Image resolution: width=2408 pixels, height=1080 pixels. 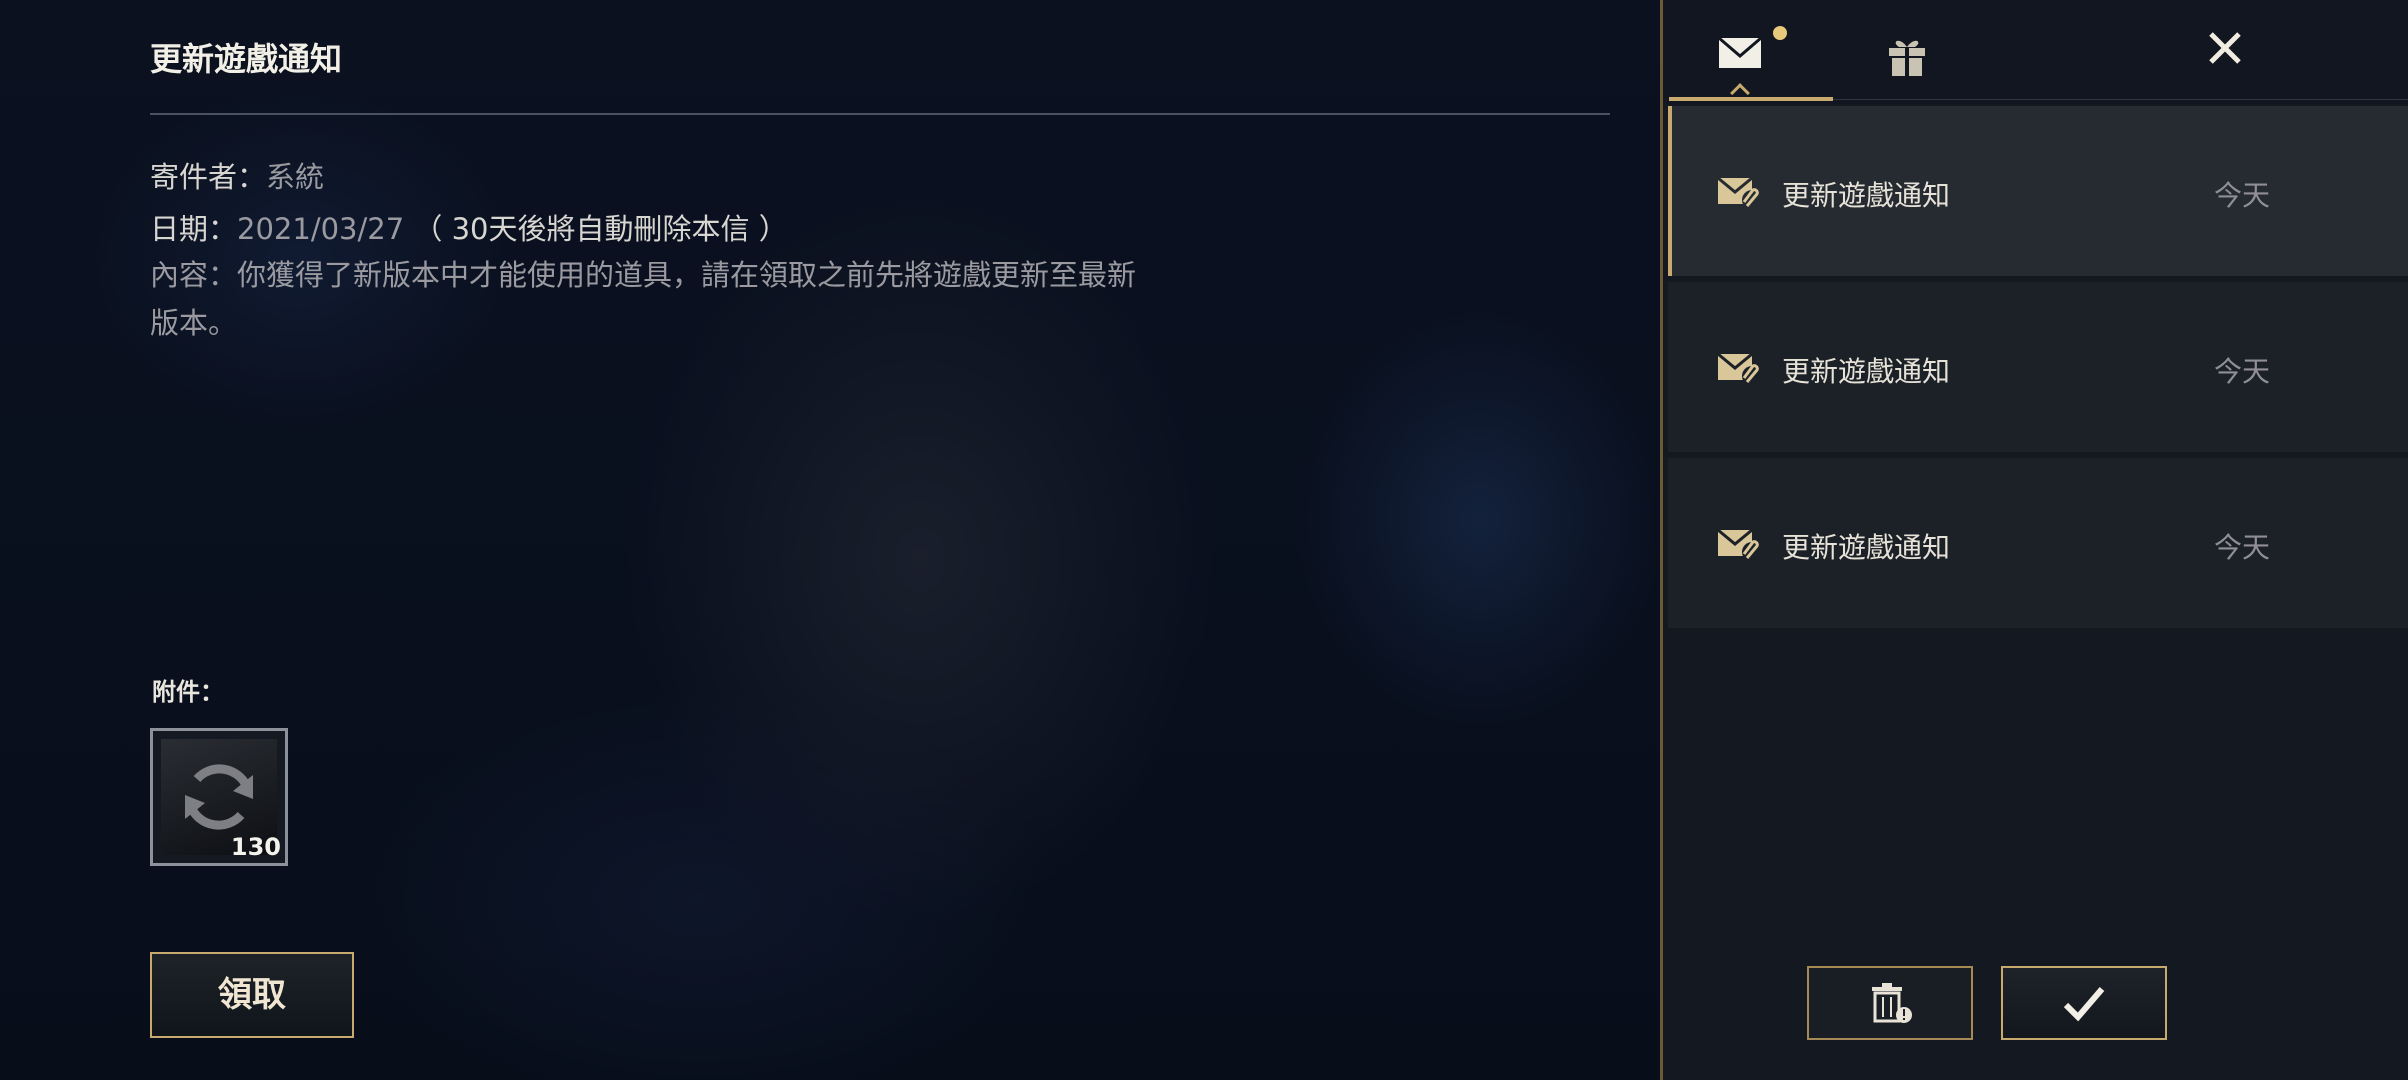 I want to click on content-label: 內容：, so click(x=194, y=275).